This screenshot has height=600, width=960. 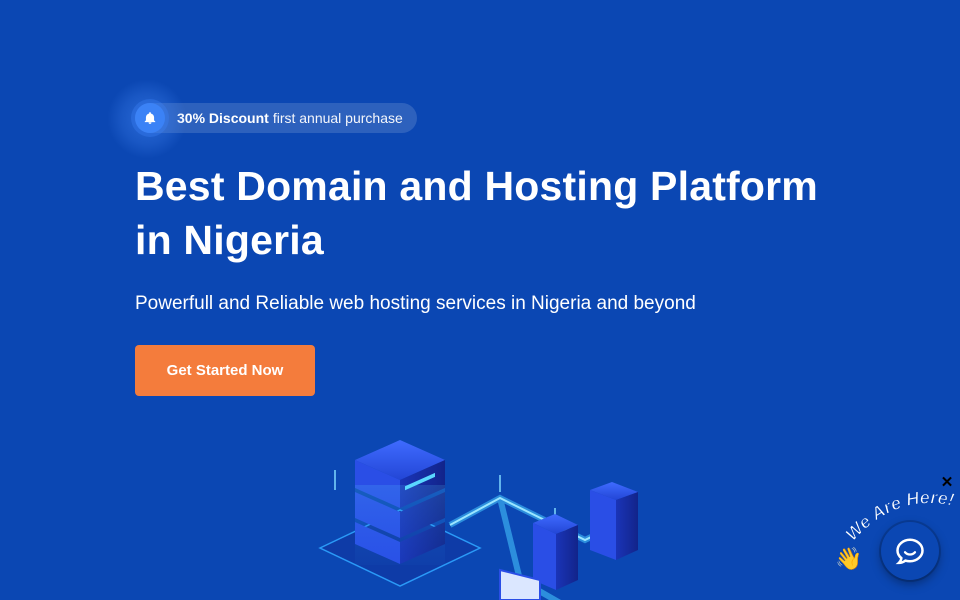 I want to click on get-started-button: Get Started Now, so click(x=225, y=370).